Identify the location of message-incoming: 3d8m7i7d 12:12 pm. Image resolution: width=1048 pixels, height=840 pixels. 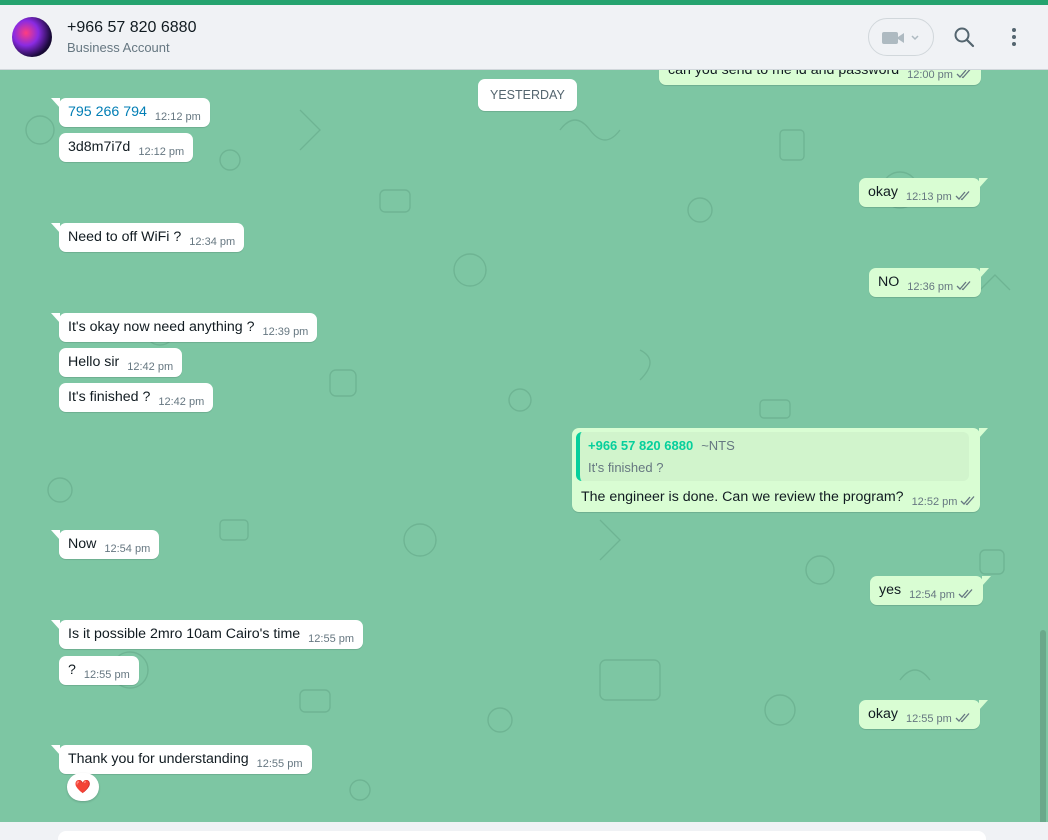
(126, 147).